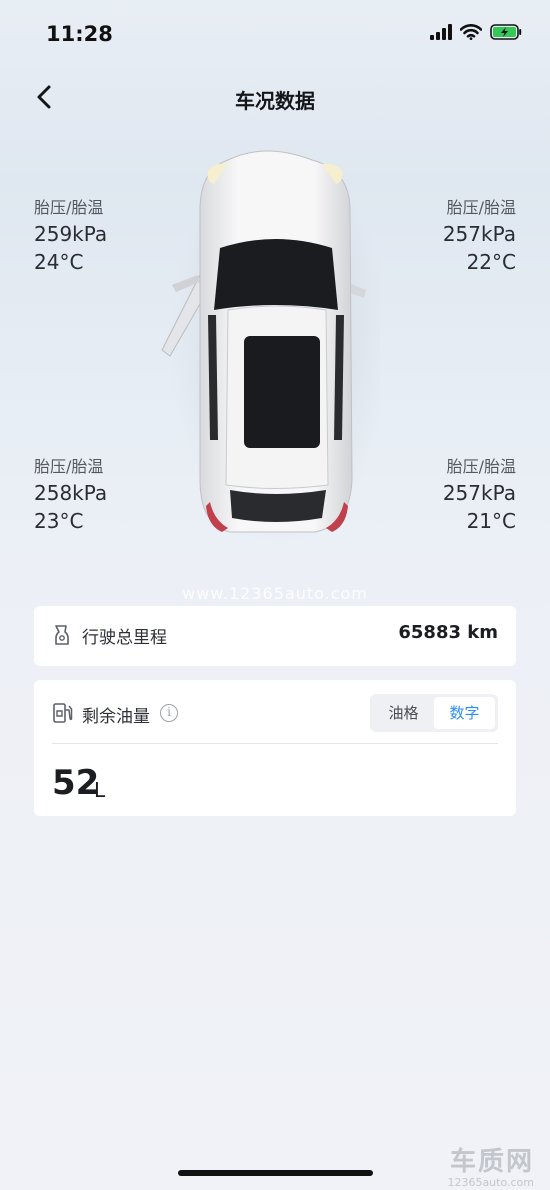 This screenshot has height=1190, width=550. Describe the element at coordinates (124, 638) in the screenshot. I see `mileage-label: 行驶总里程` at that location.